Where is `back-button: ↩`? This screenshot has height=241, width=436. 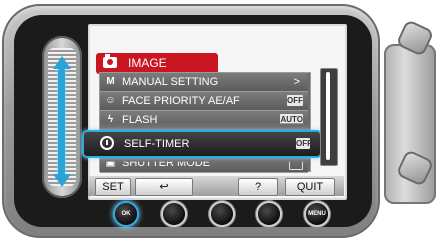 back-button: ↩ is located at coordinates (164, 187).